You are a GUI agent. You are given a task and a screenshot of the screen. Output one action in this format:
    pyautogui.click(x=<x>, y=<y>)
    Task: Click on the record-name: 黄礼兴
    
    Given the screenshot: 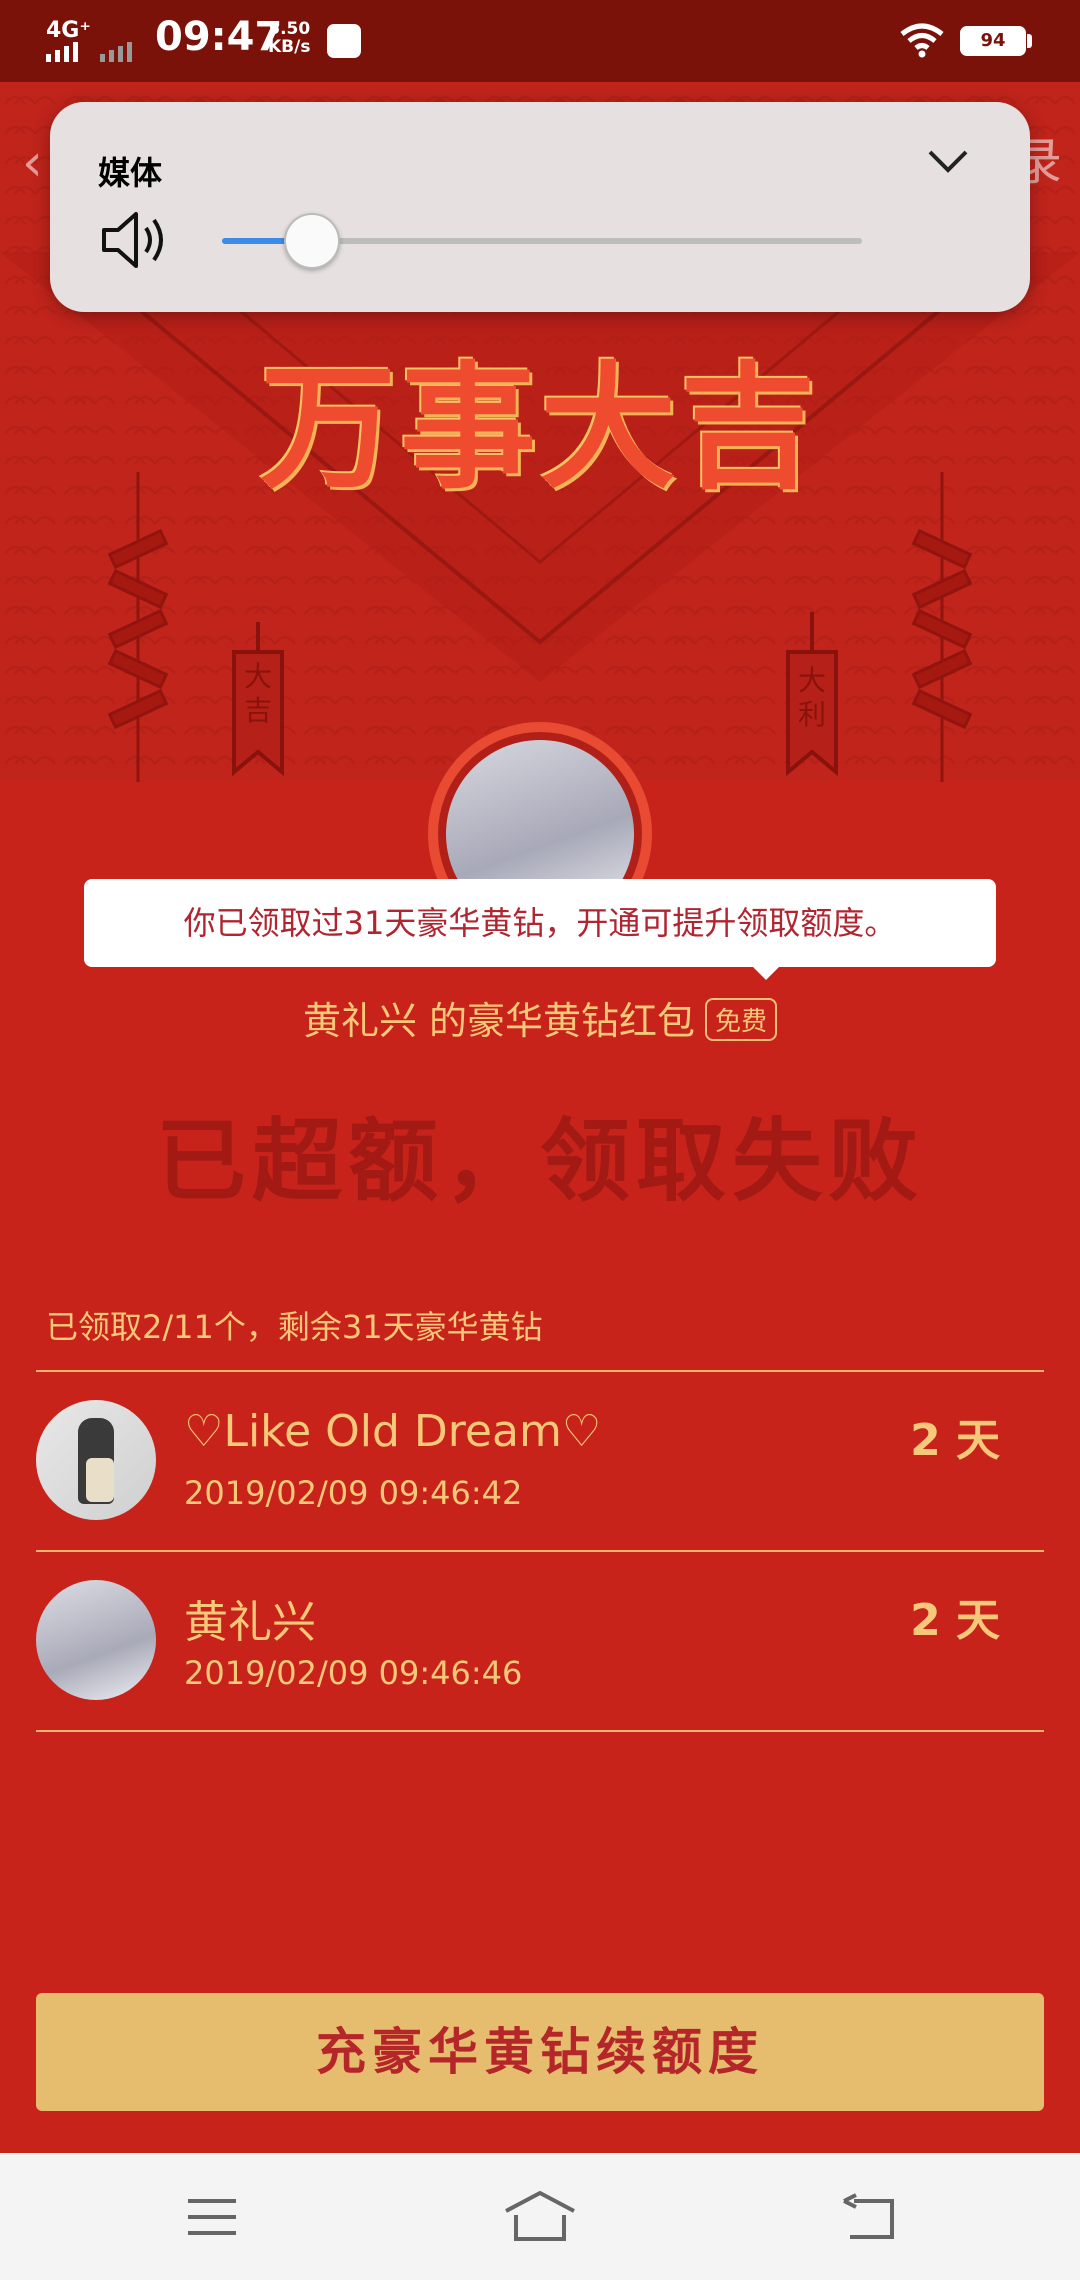 What is the action you would take?
    pyautogui.click(x=250, y=1622)
    